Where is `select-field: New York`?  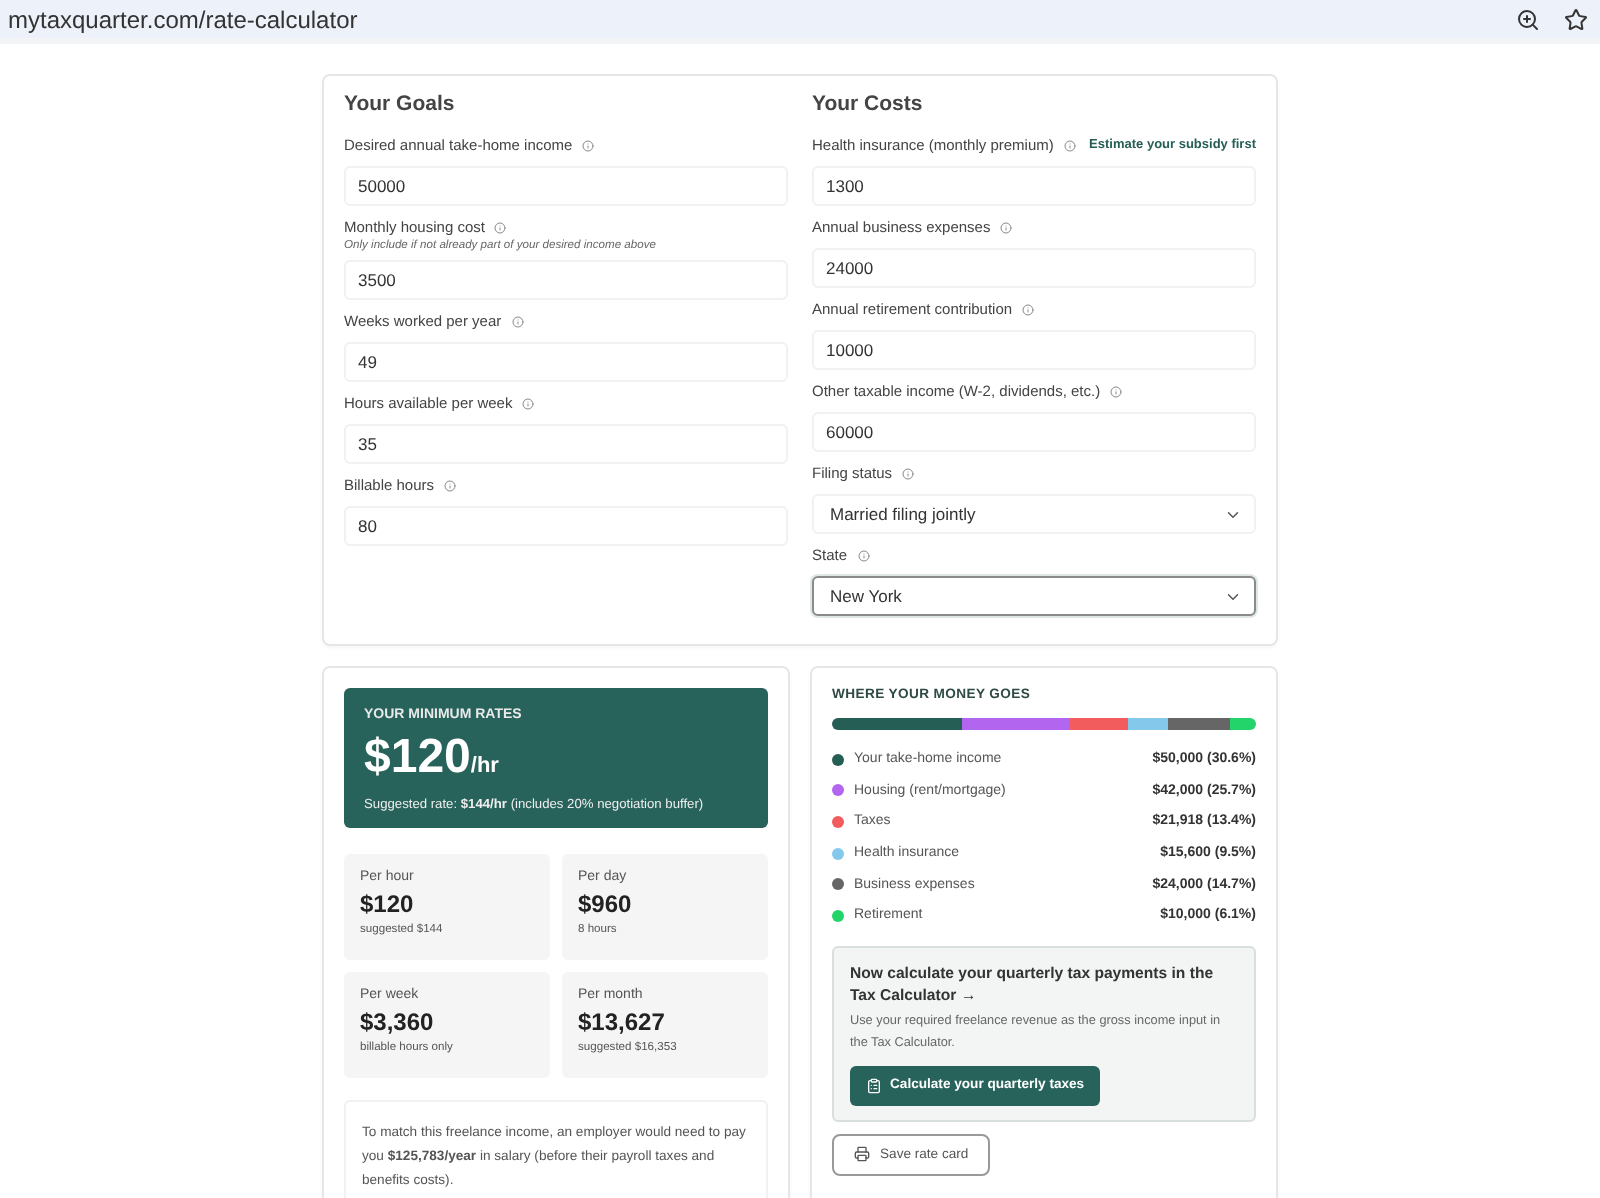
select-field: New York is located at coordinates (1034, 596).